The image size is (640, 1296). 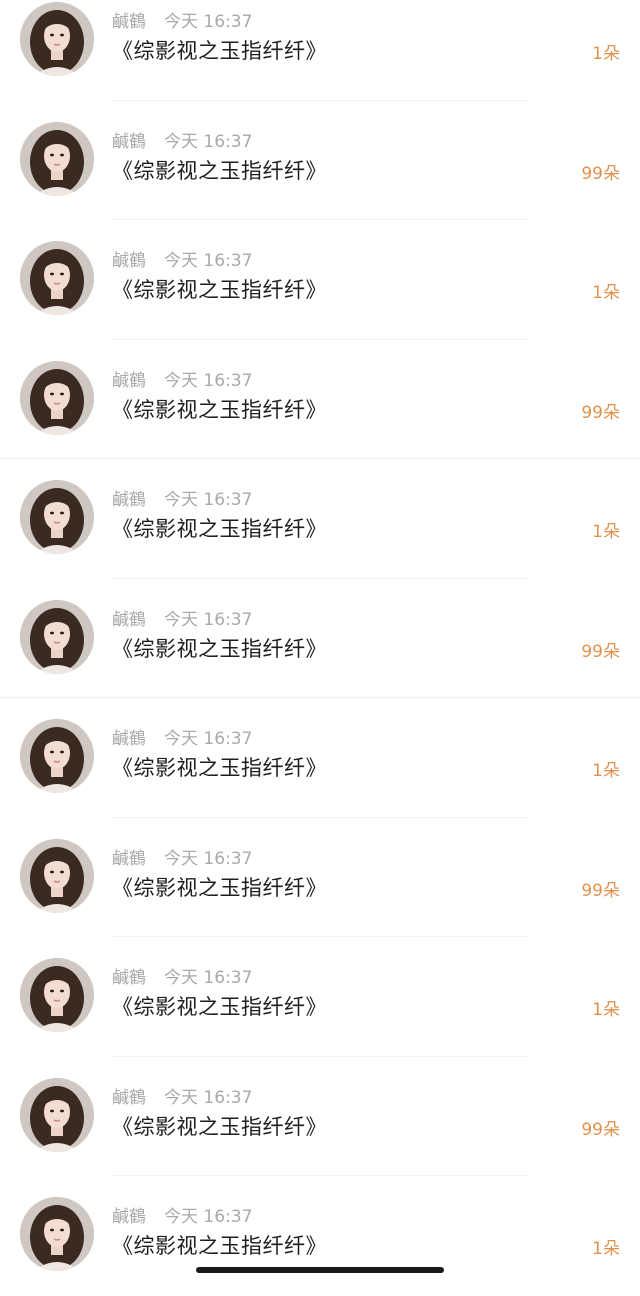 I want to click on home-indicator, so click(x=320, y=1270).